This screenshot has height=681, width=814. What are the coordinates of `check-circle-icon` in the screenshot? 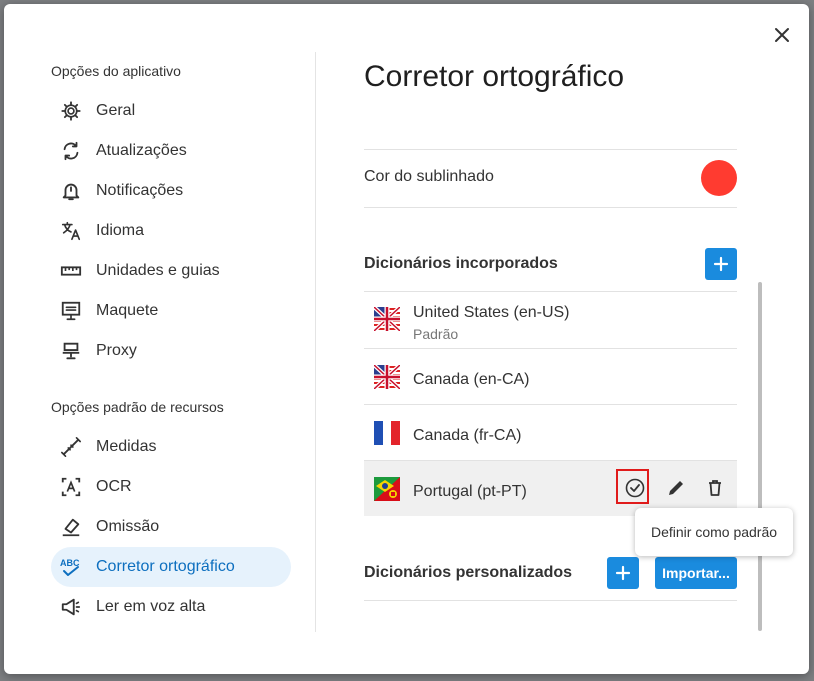 It's located at (635, 488).